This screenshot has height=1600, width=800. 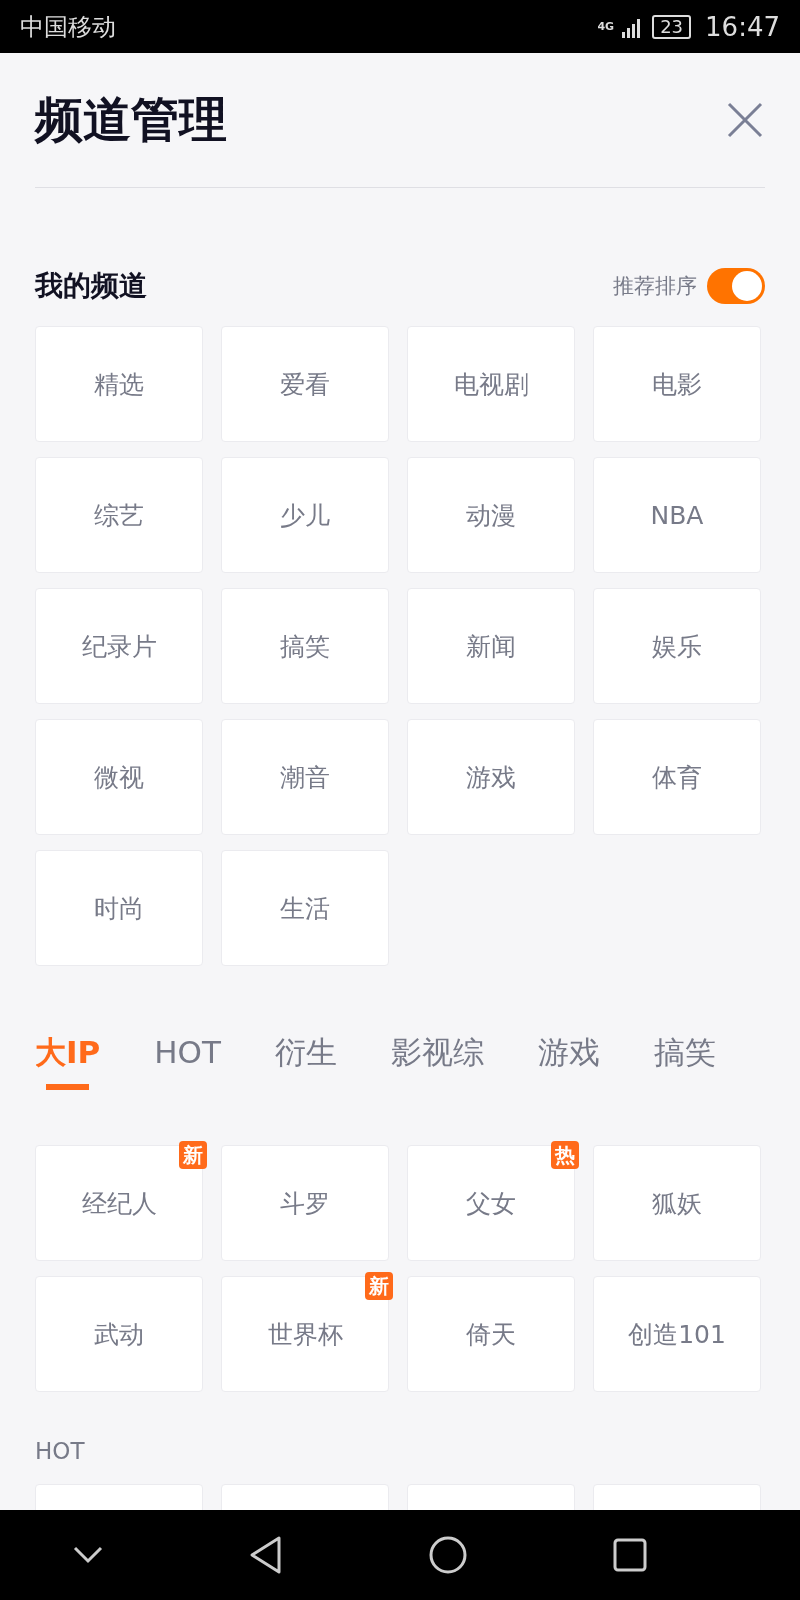 What do you see at coordinates (677, 1334) in the screenshot?
I see `channel-card: 创造101` at bounding box center [677, 1334].